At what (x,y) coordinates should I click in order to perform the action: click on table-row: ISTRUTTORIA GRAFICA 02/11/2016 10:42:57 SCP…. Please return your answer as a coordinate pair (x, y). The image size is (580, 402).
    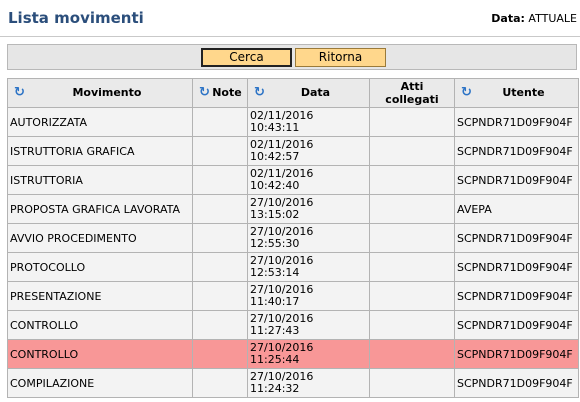
    Looking at the image, I should click on (293, 151).